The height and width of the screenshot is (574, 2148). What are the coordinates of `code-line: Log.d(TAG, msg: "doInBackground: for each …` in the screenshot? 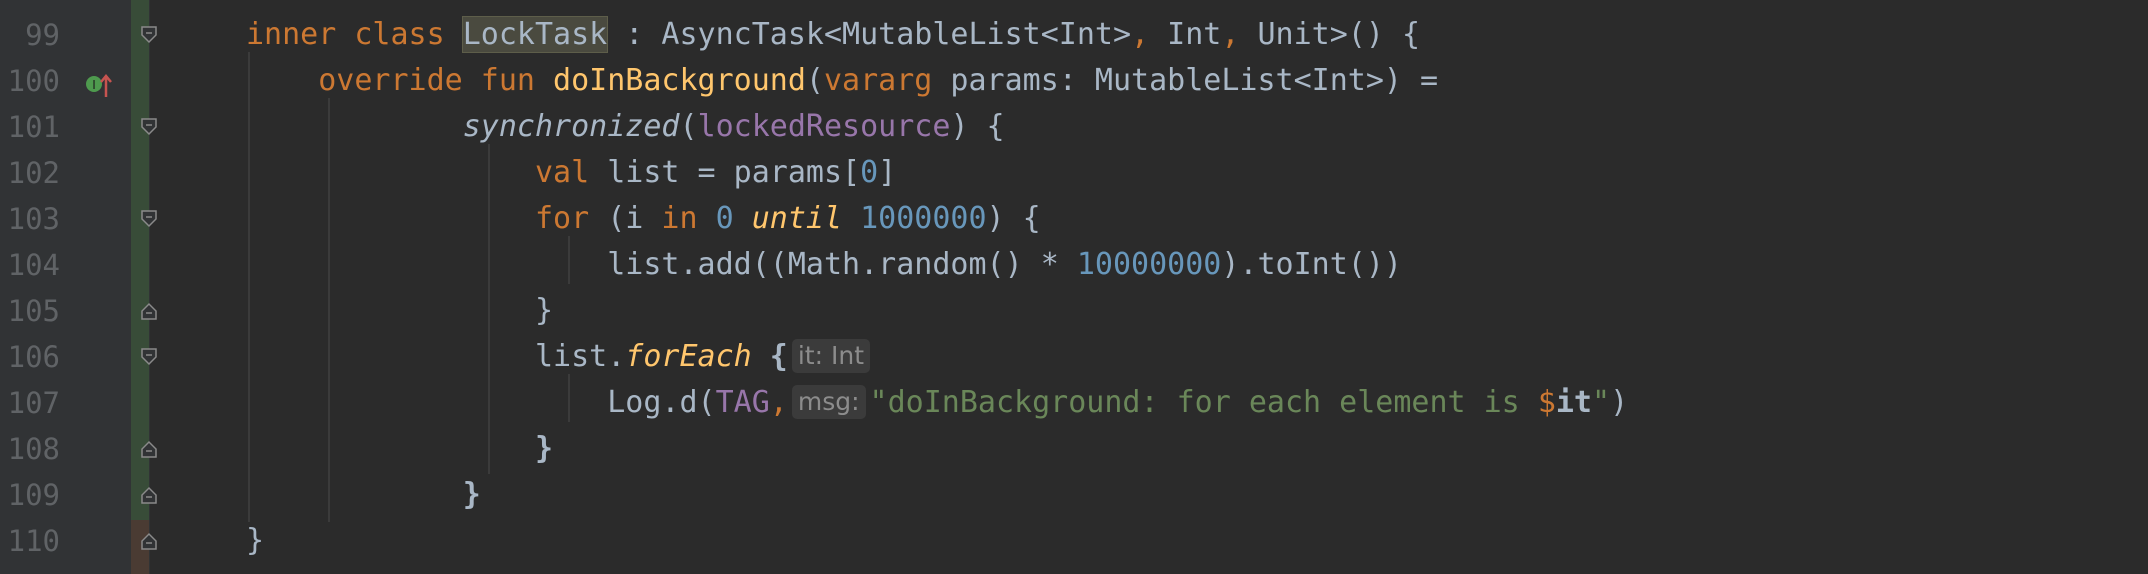 It's located at (937, 403).